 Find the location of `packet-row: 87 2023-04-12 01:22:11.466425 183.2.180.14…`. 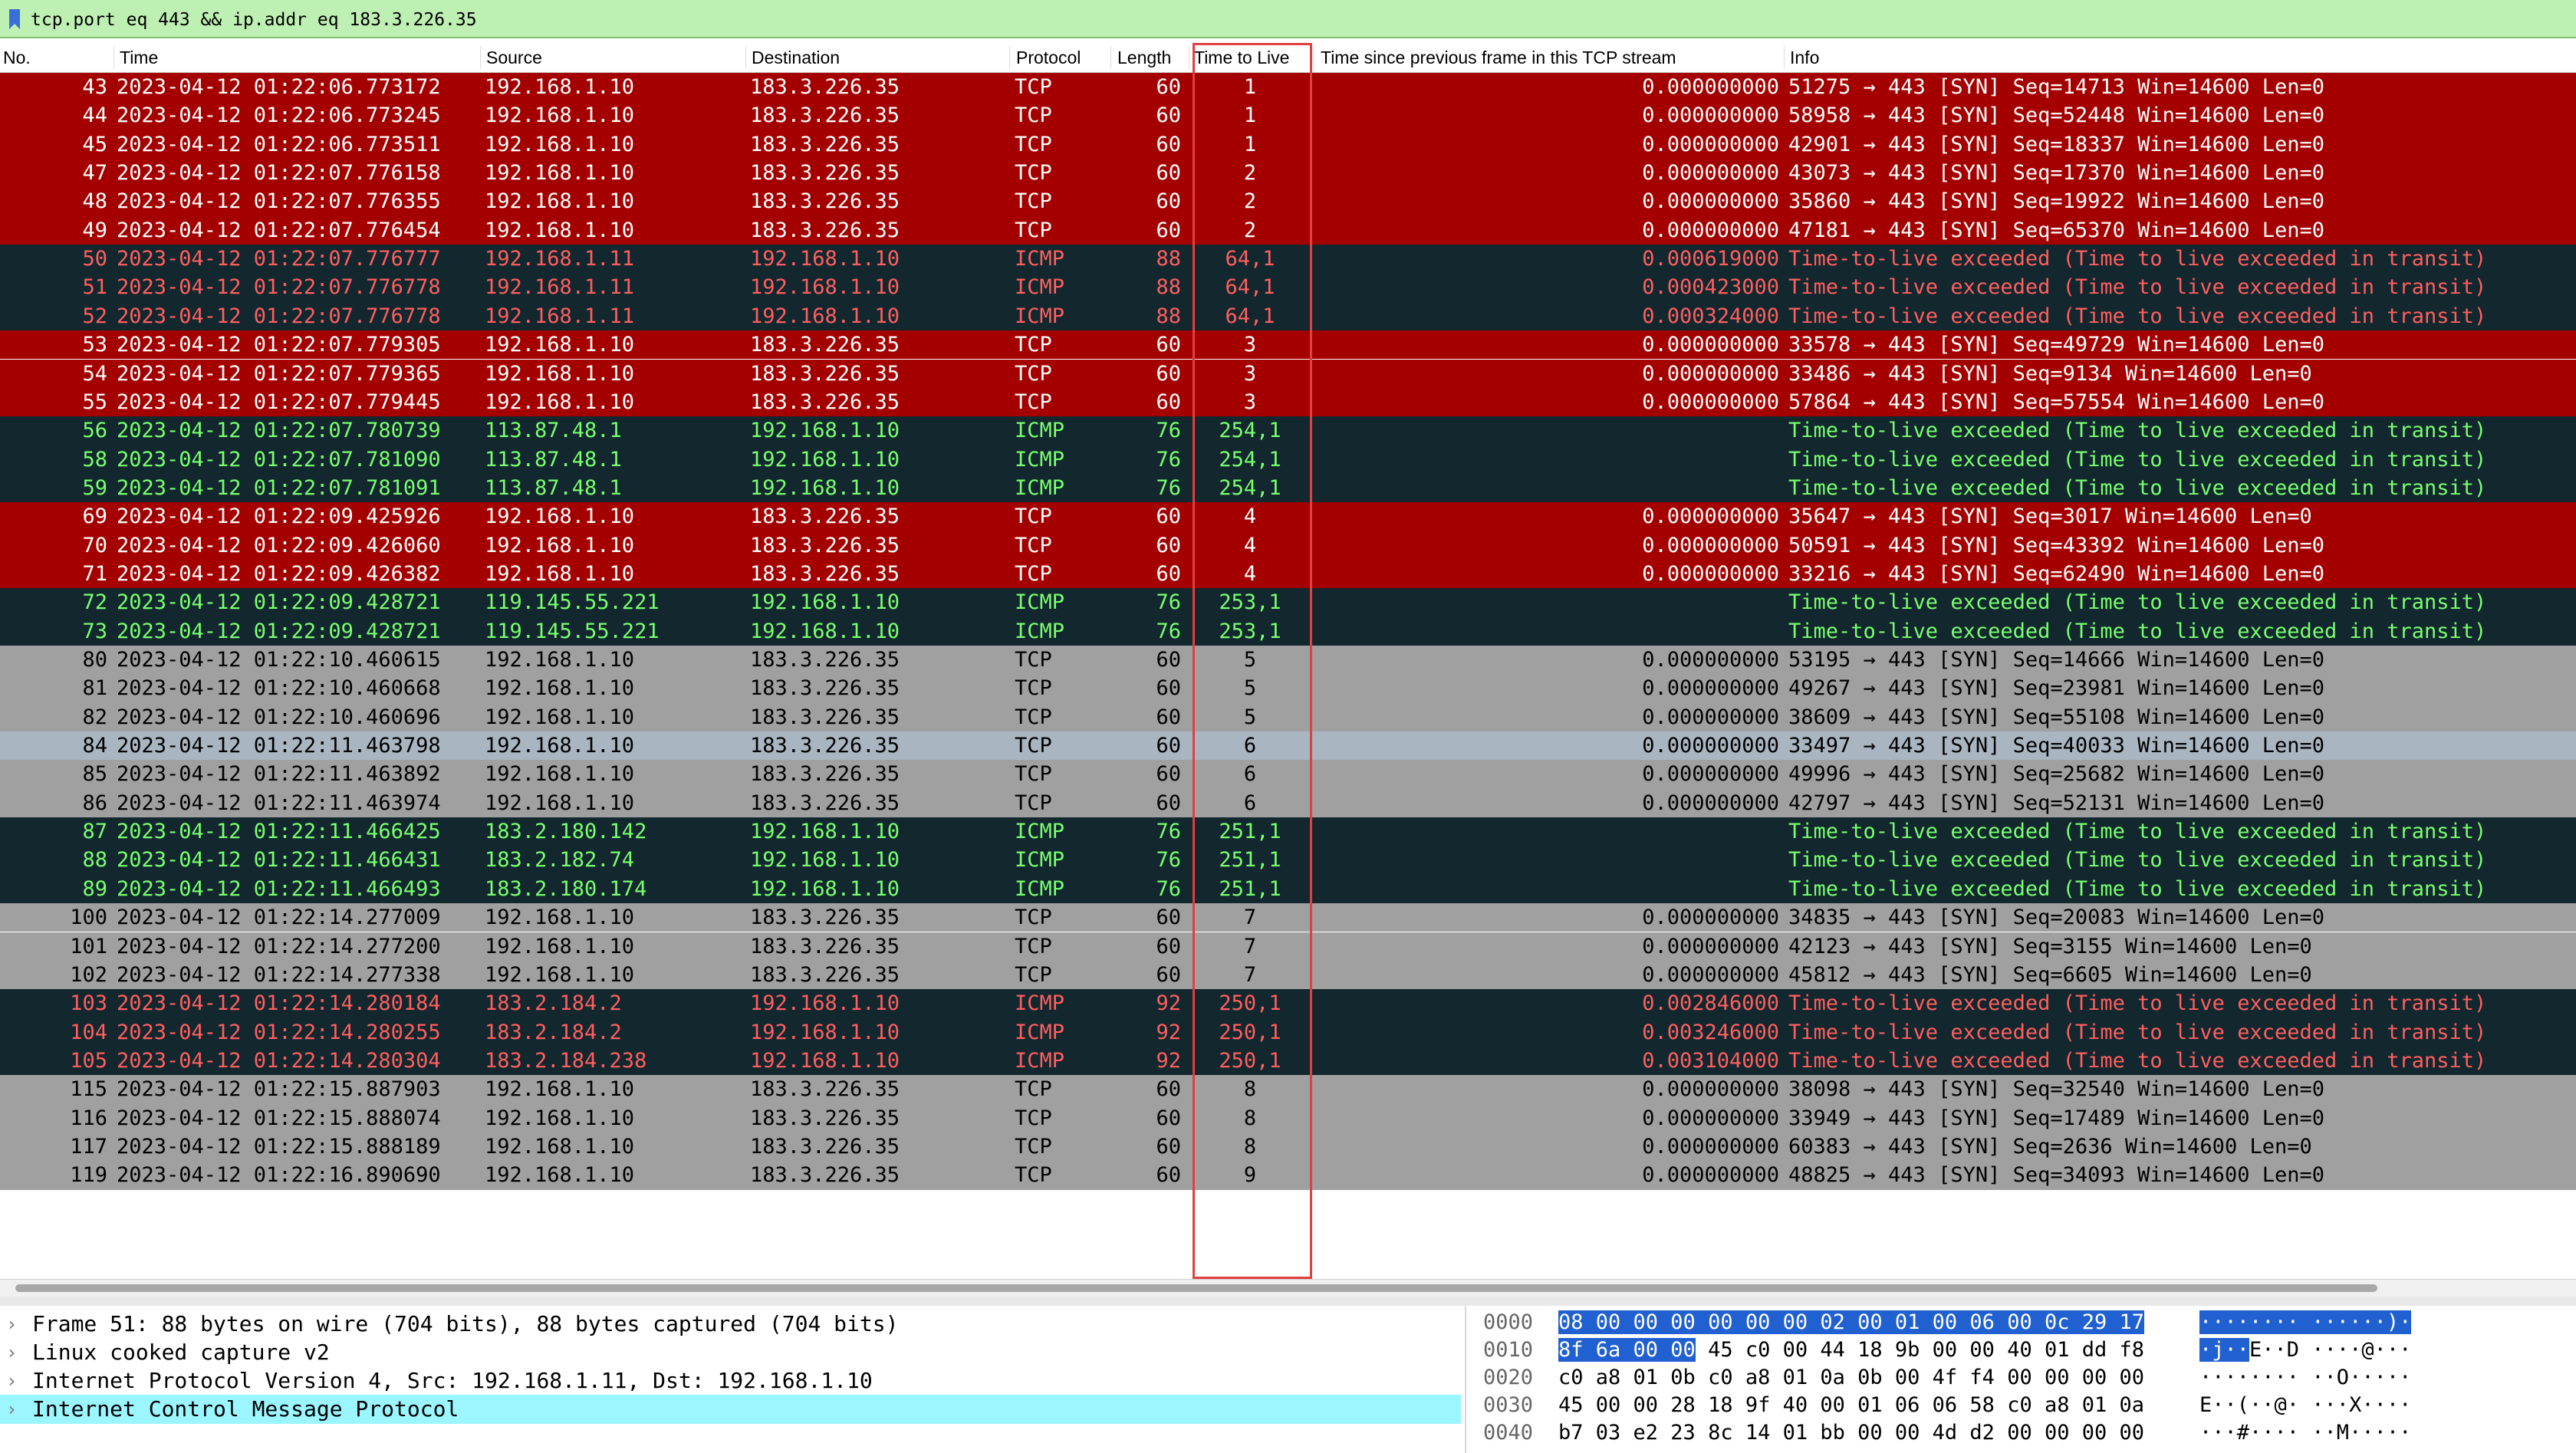

packet-row: 87 2023-04-12 01:22:11.466425 183.2.180.14… is located at coordinates (1288, 831).